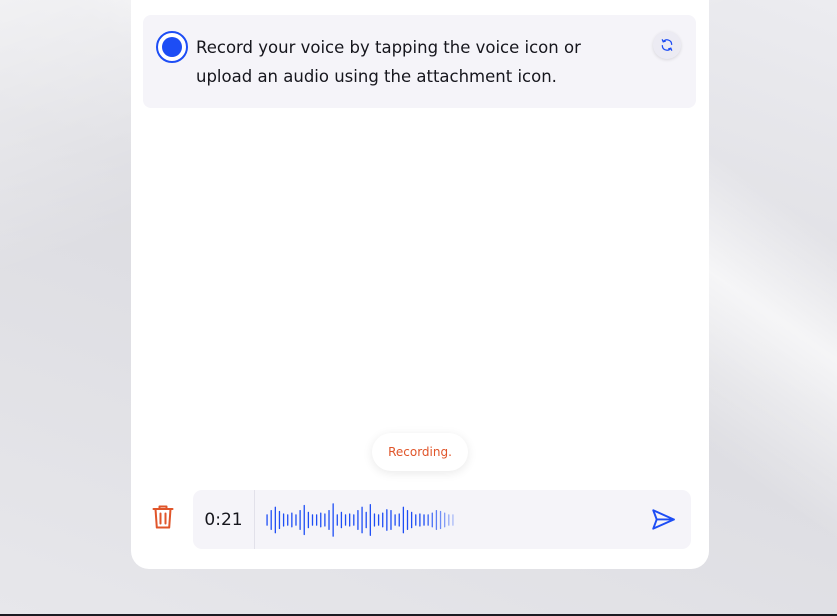  Describe the element at coordinates (420, 452) in the screenshot. I see `recording-status-badge: Recording.` at that location.